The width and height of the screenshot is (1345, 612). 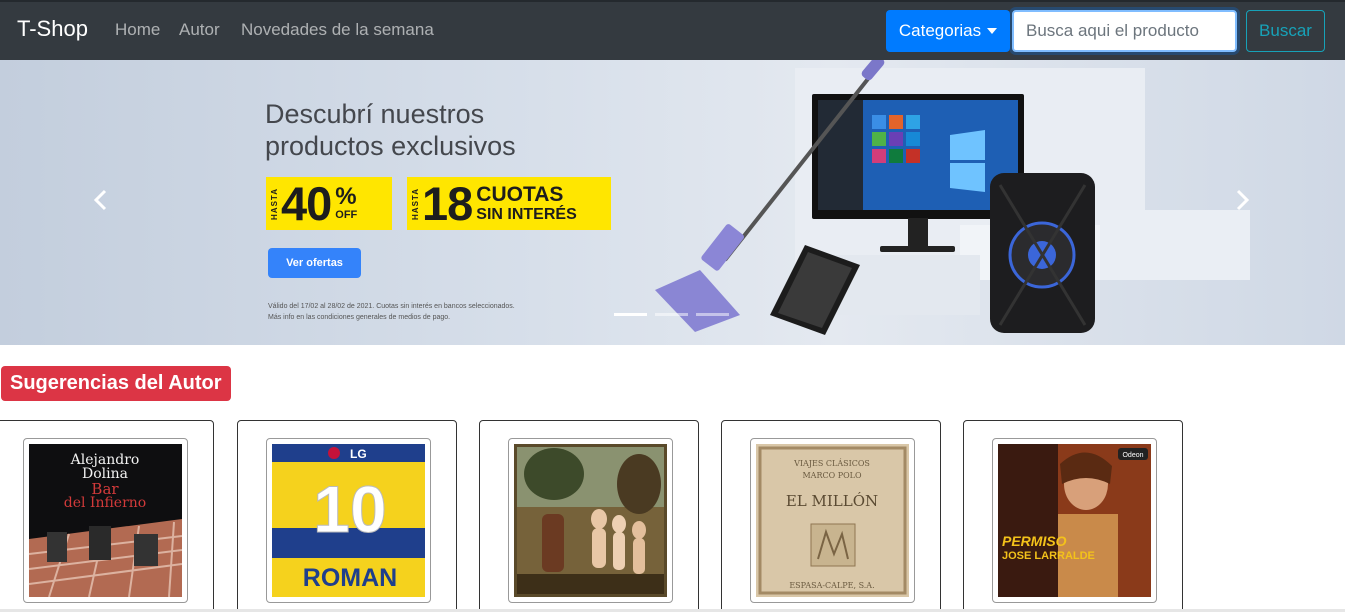 What do you see at coordinates (375, 114) in the screenshot?
I see `hero-title-line1: Descubrí nuestros` at bounding box center [375, 114].